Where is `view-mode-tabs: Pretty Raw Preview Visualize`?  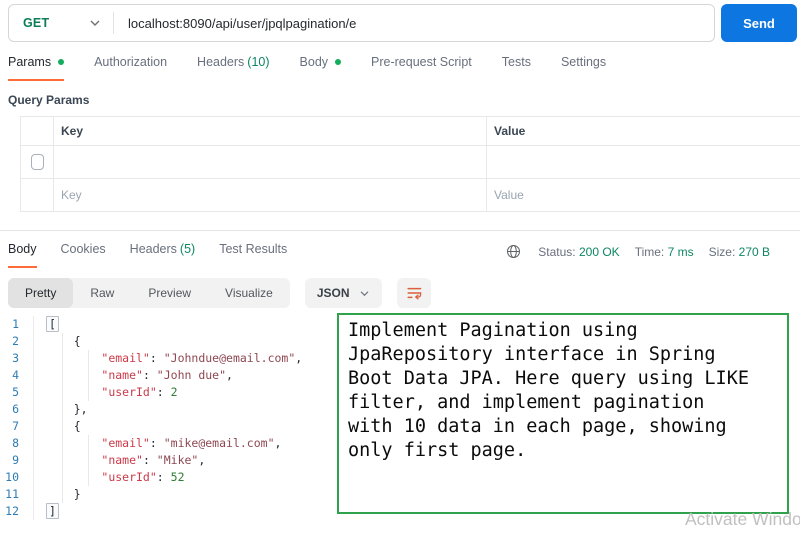
view-mode-tabs: Pretty Raw Preview Visualize is located at coordinates (149, 293).